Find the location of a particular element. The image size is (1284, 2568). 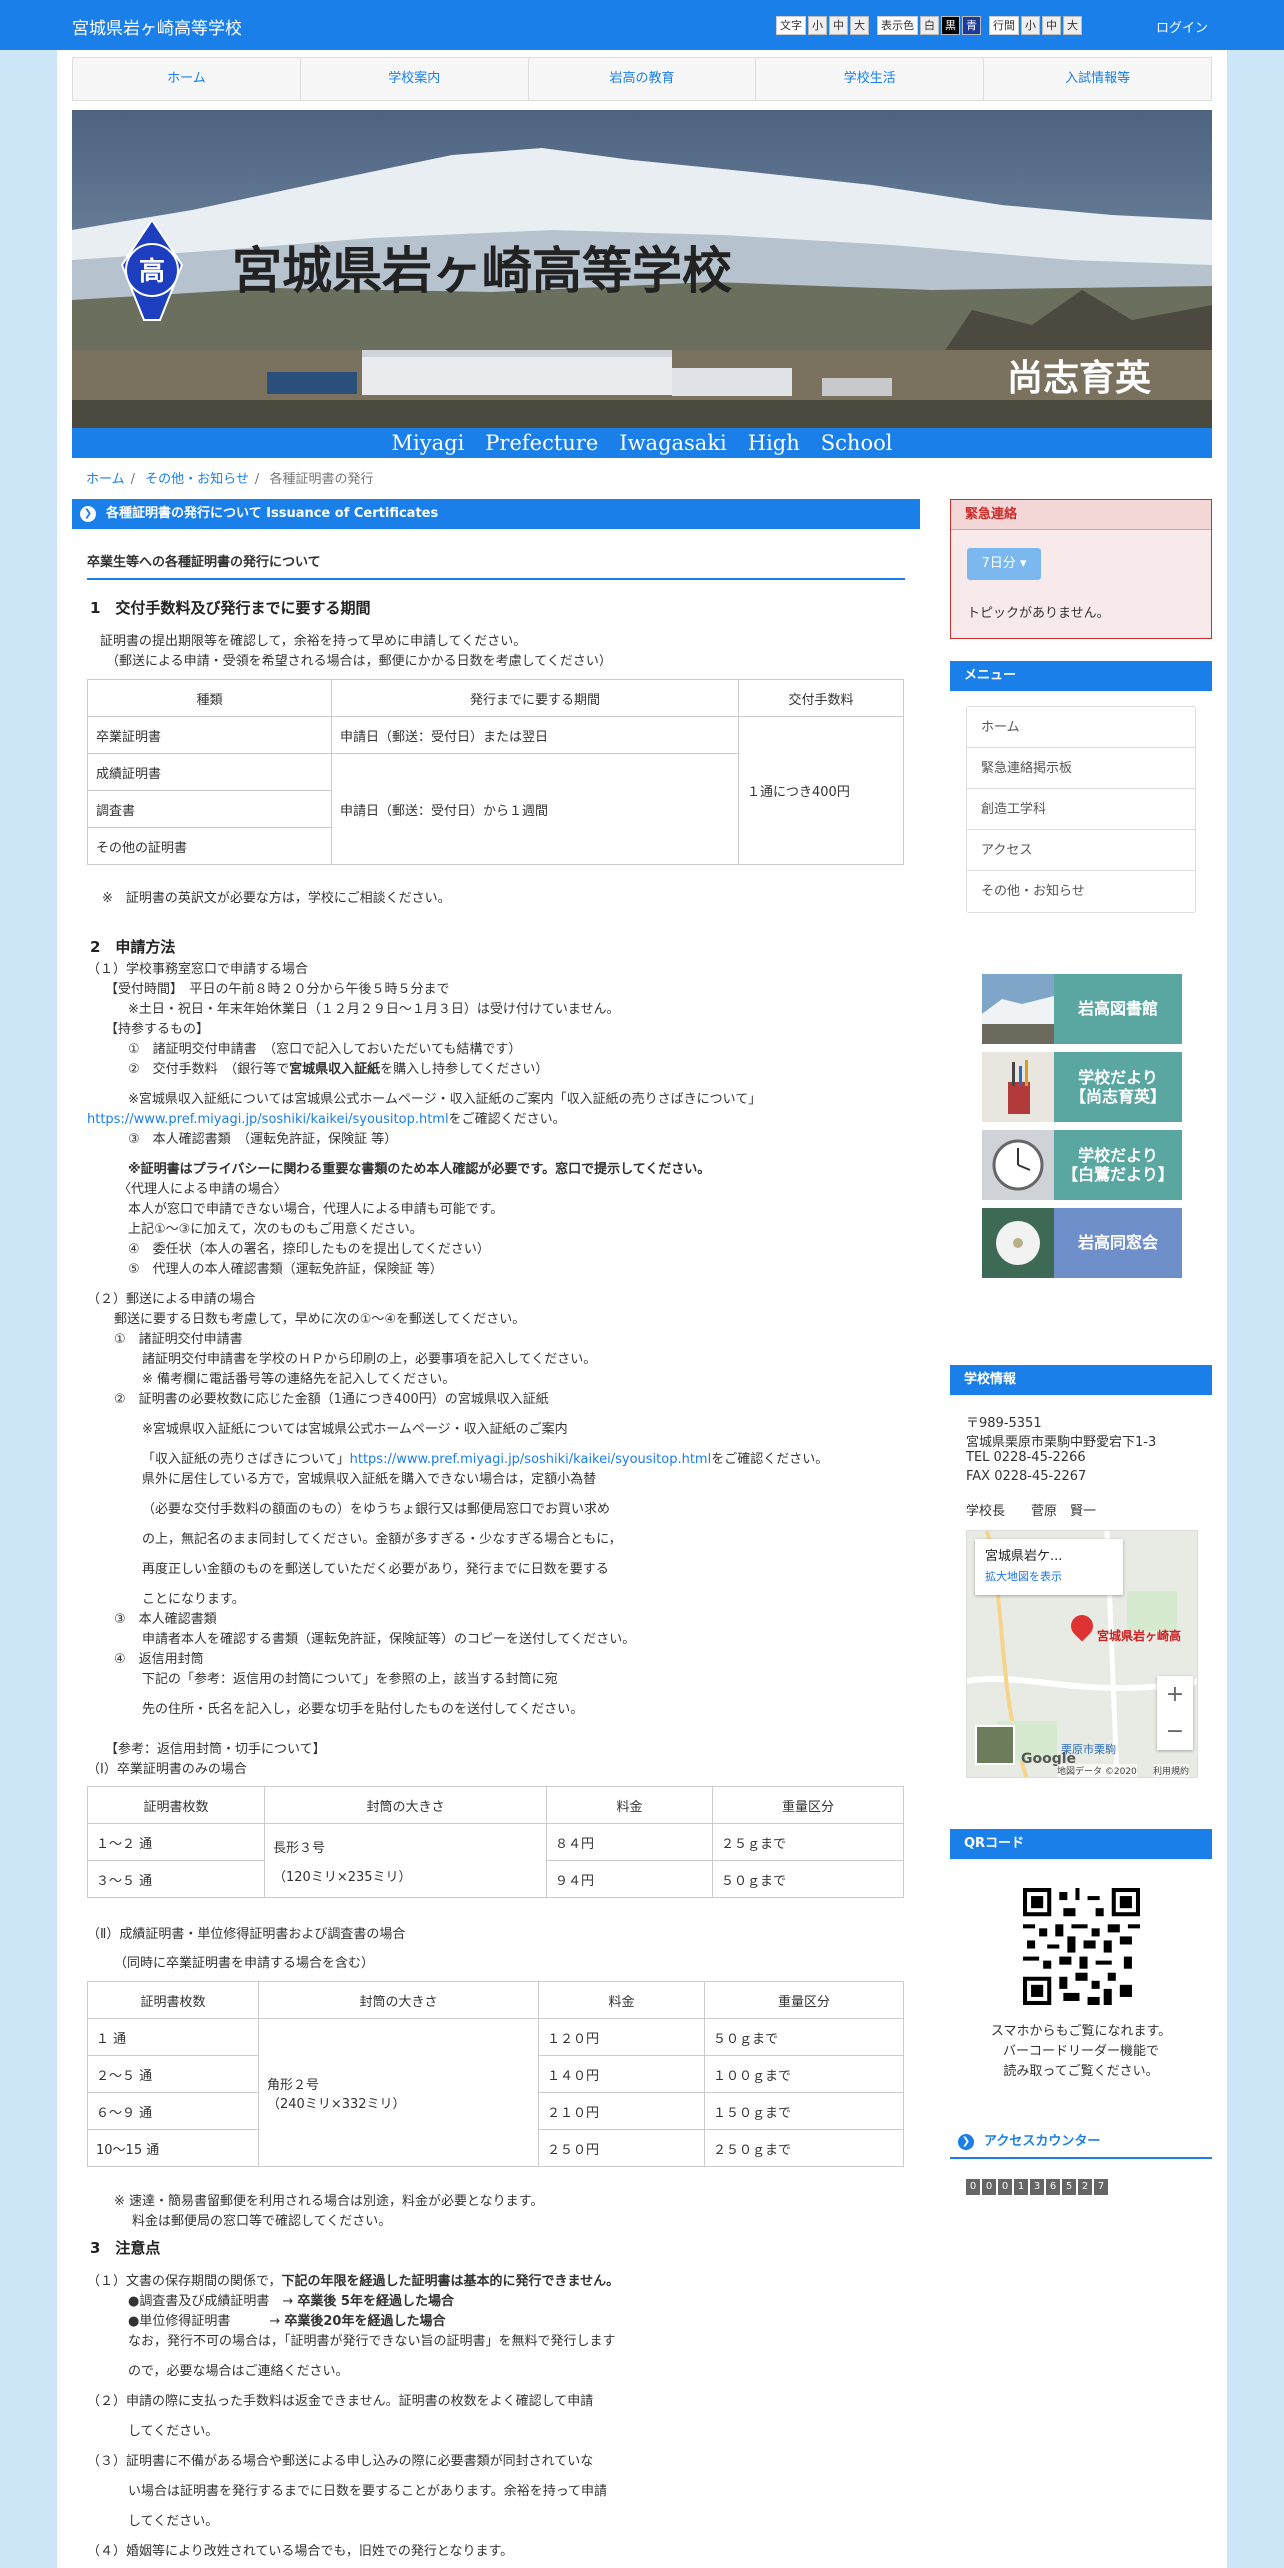

alumni-banner: 岩高同窓会 is located at coordinates (1082, 1243).